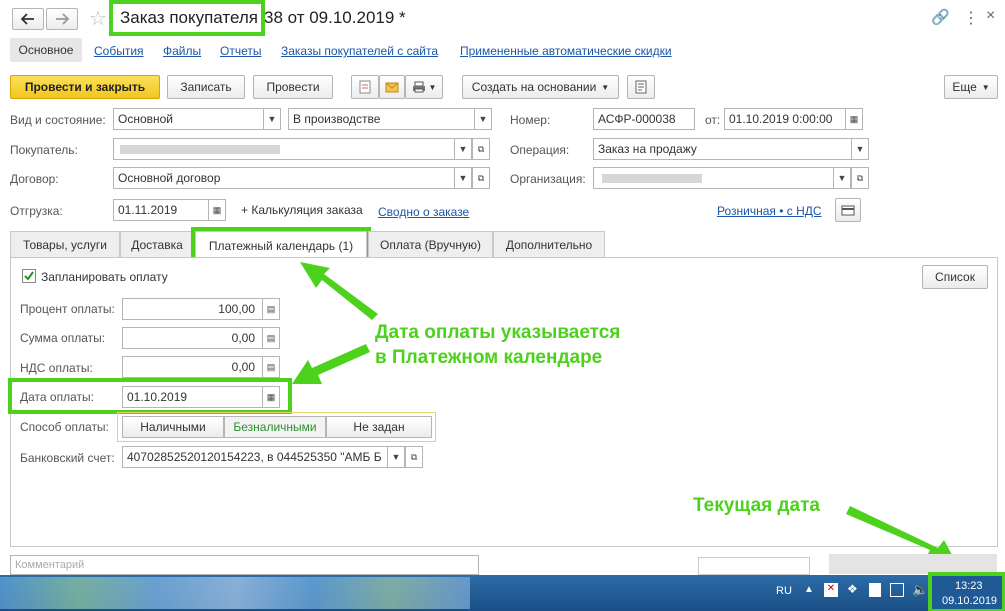  What do you see at coordinates (244, 565) in the screenshot?
I see `comment-input: Комментарий` at bounding box center [244, 565].